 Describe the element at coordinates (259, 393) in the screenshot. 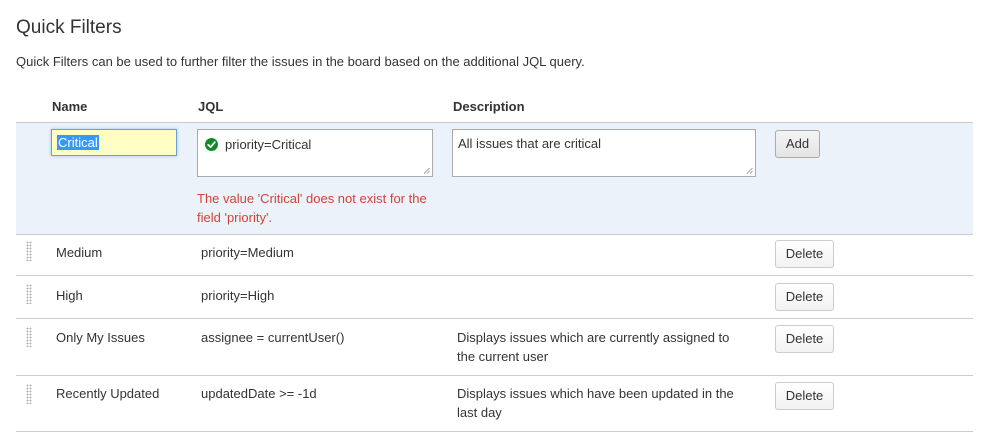

I see `filter-jql: updatedDate >= -1d` at that location.